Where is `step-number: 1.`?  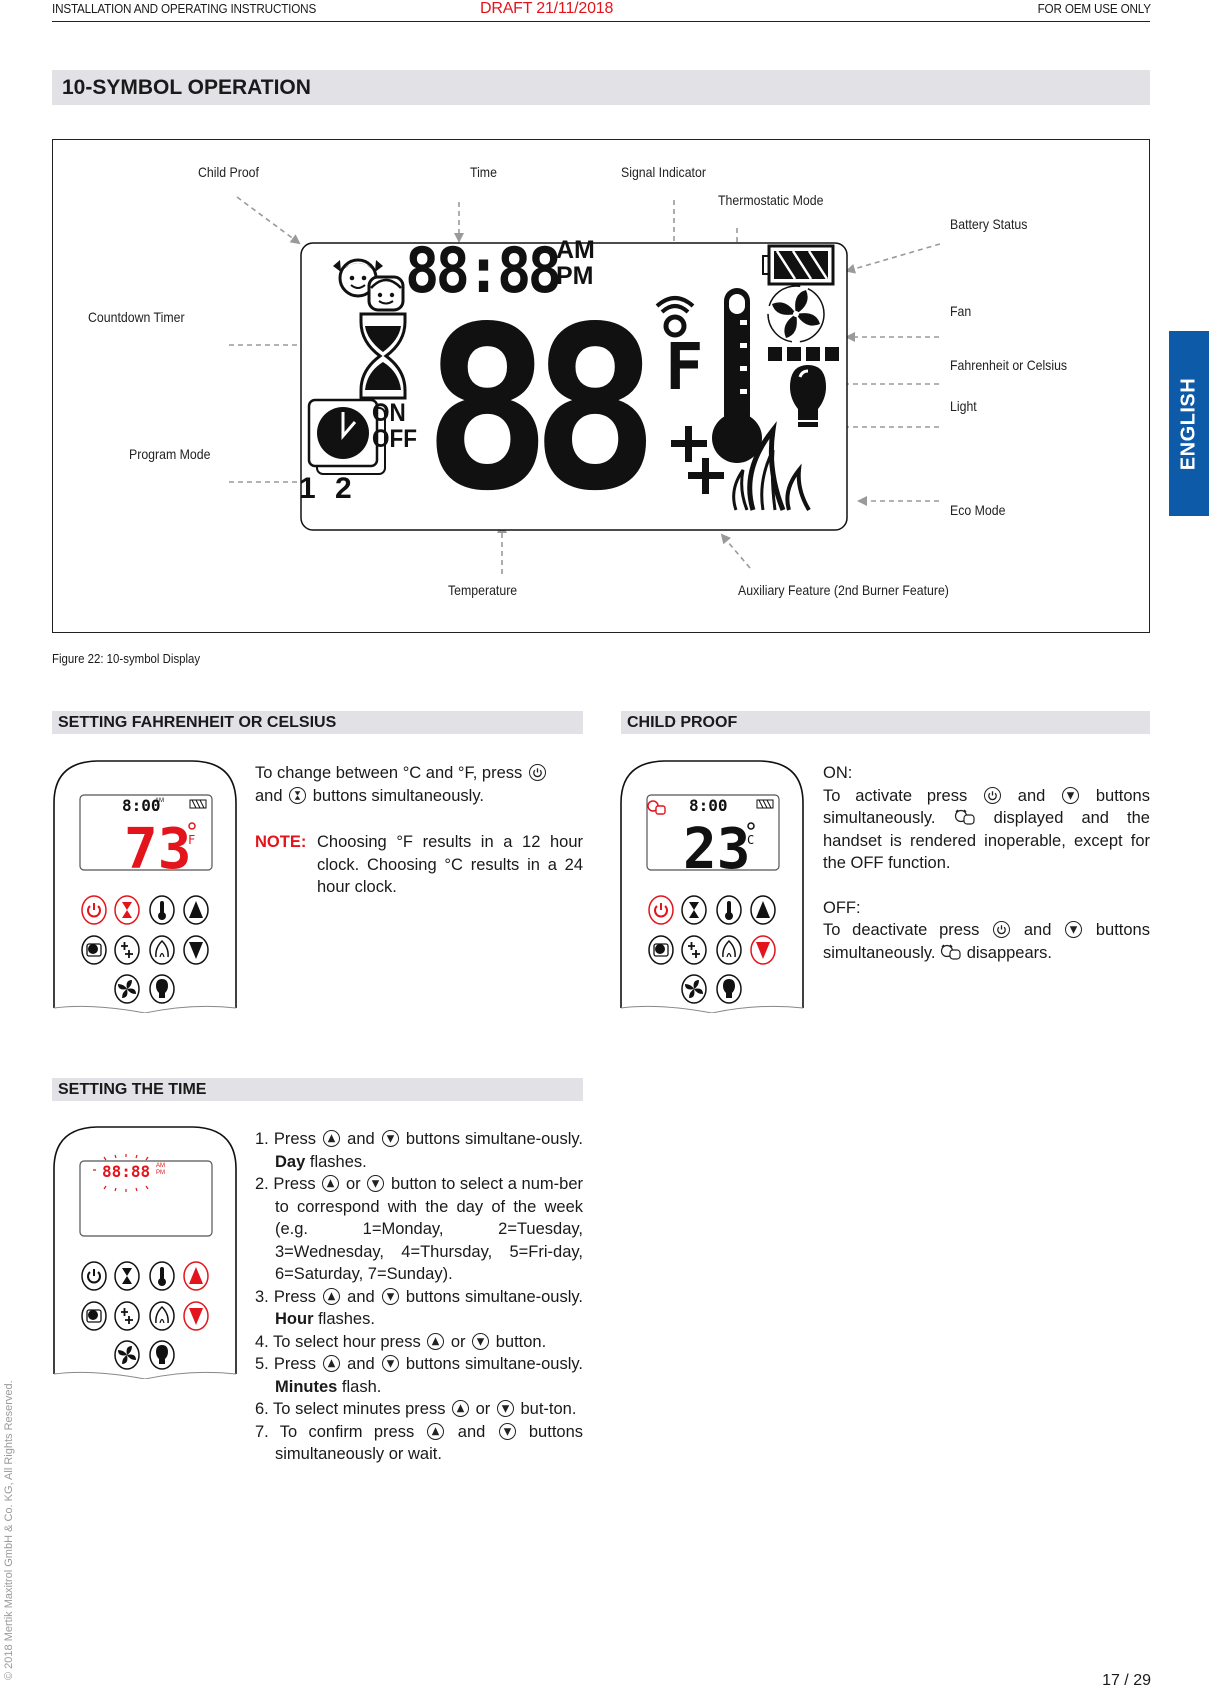 step-number: 1. is located at coordinates (262, 1139).